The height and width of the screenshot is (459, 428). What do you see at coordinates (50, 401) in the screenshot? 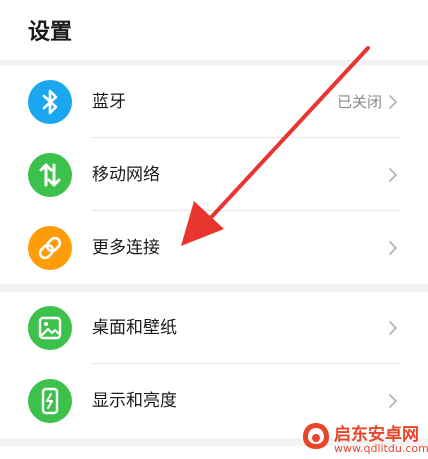
I see `display-brightness-icon` at bounding box center [50, 401].